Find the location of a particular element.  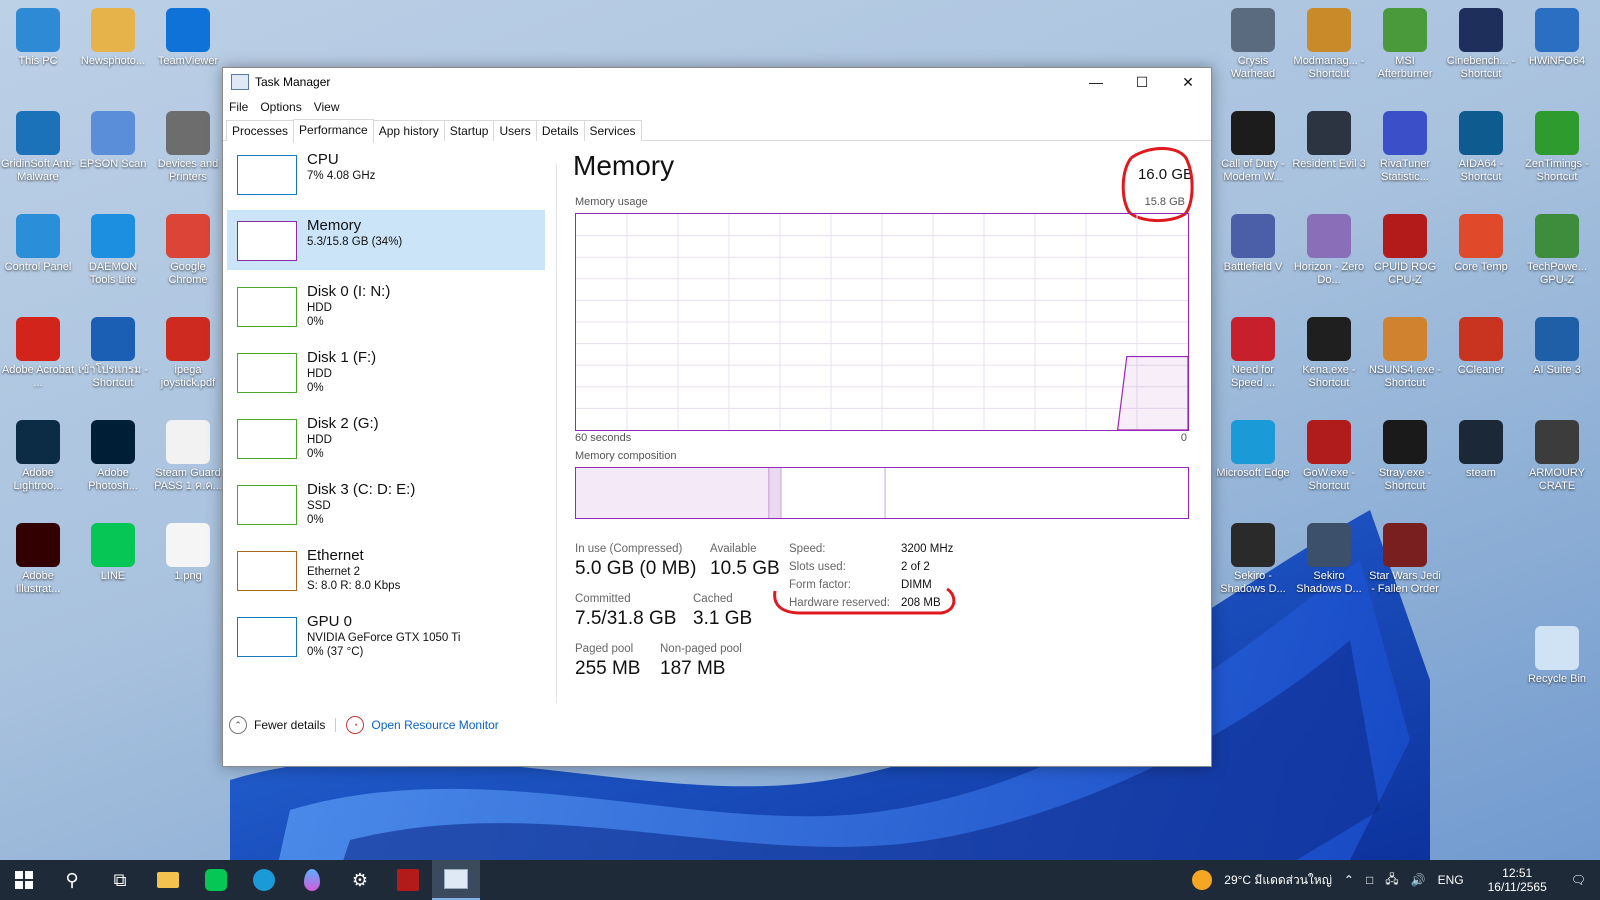

resource-item: Disk 2 (G:) HDD 0% is located at coordinates (386, 438).